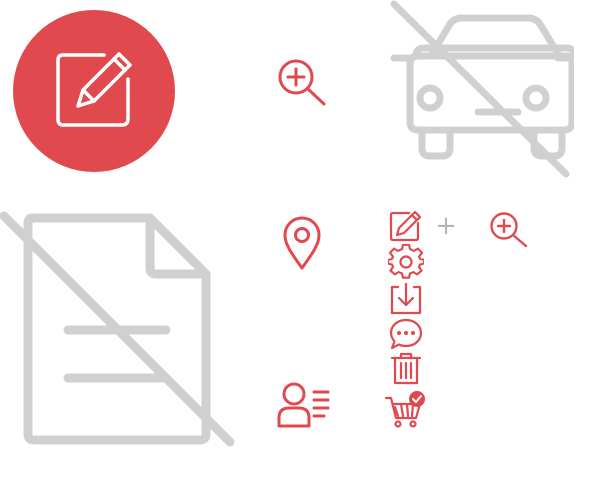 This screenshot has height=486, width=600. What do you see at coordinates (482, 89) in the screenshot?
I see `no-car-icon` at bounding box center [482, 89].